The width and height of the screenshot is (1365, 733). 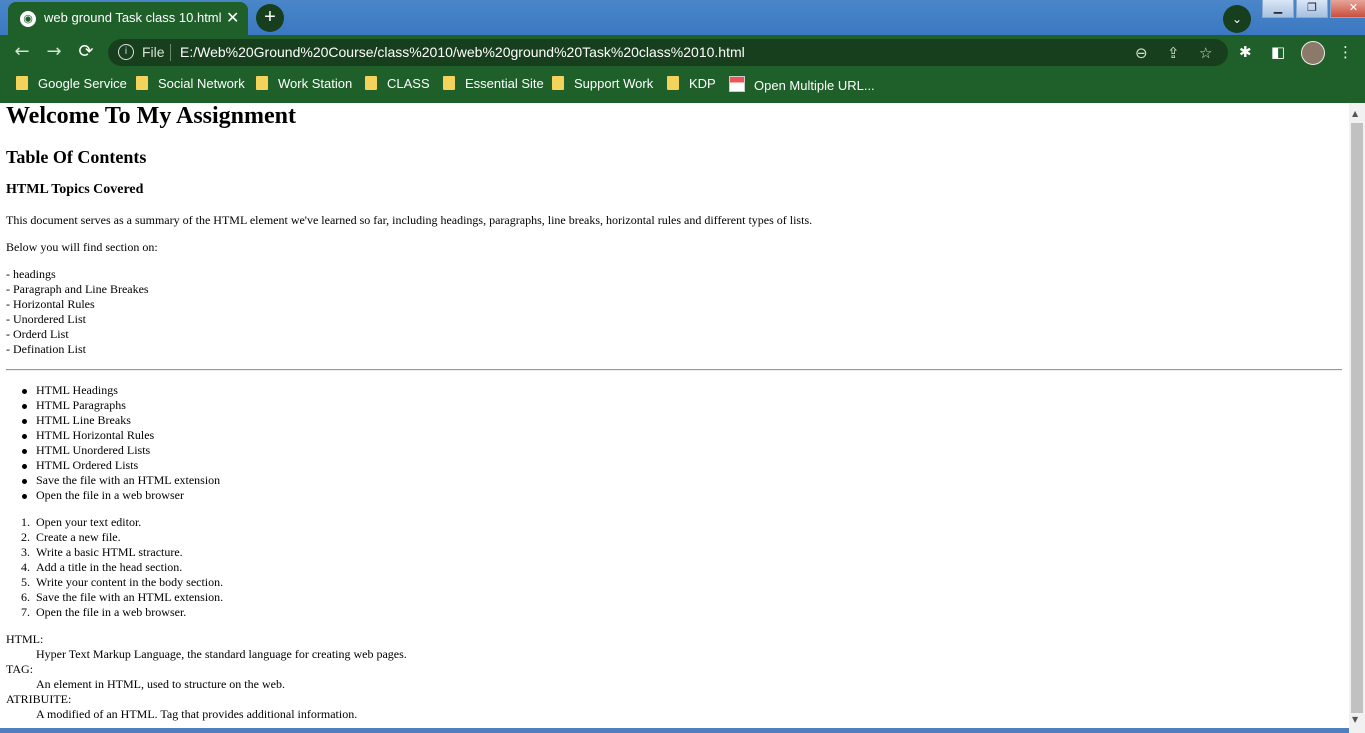 I want to click on share-icon: ⇪, so click(x=1173, y=53).